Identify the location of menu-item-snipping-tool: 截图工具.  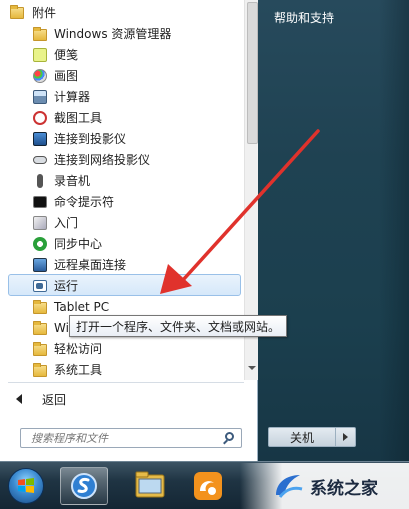
(138, 117).